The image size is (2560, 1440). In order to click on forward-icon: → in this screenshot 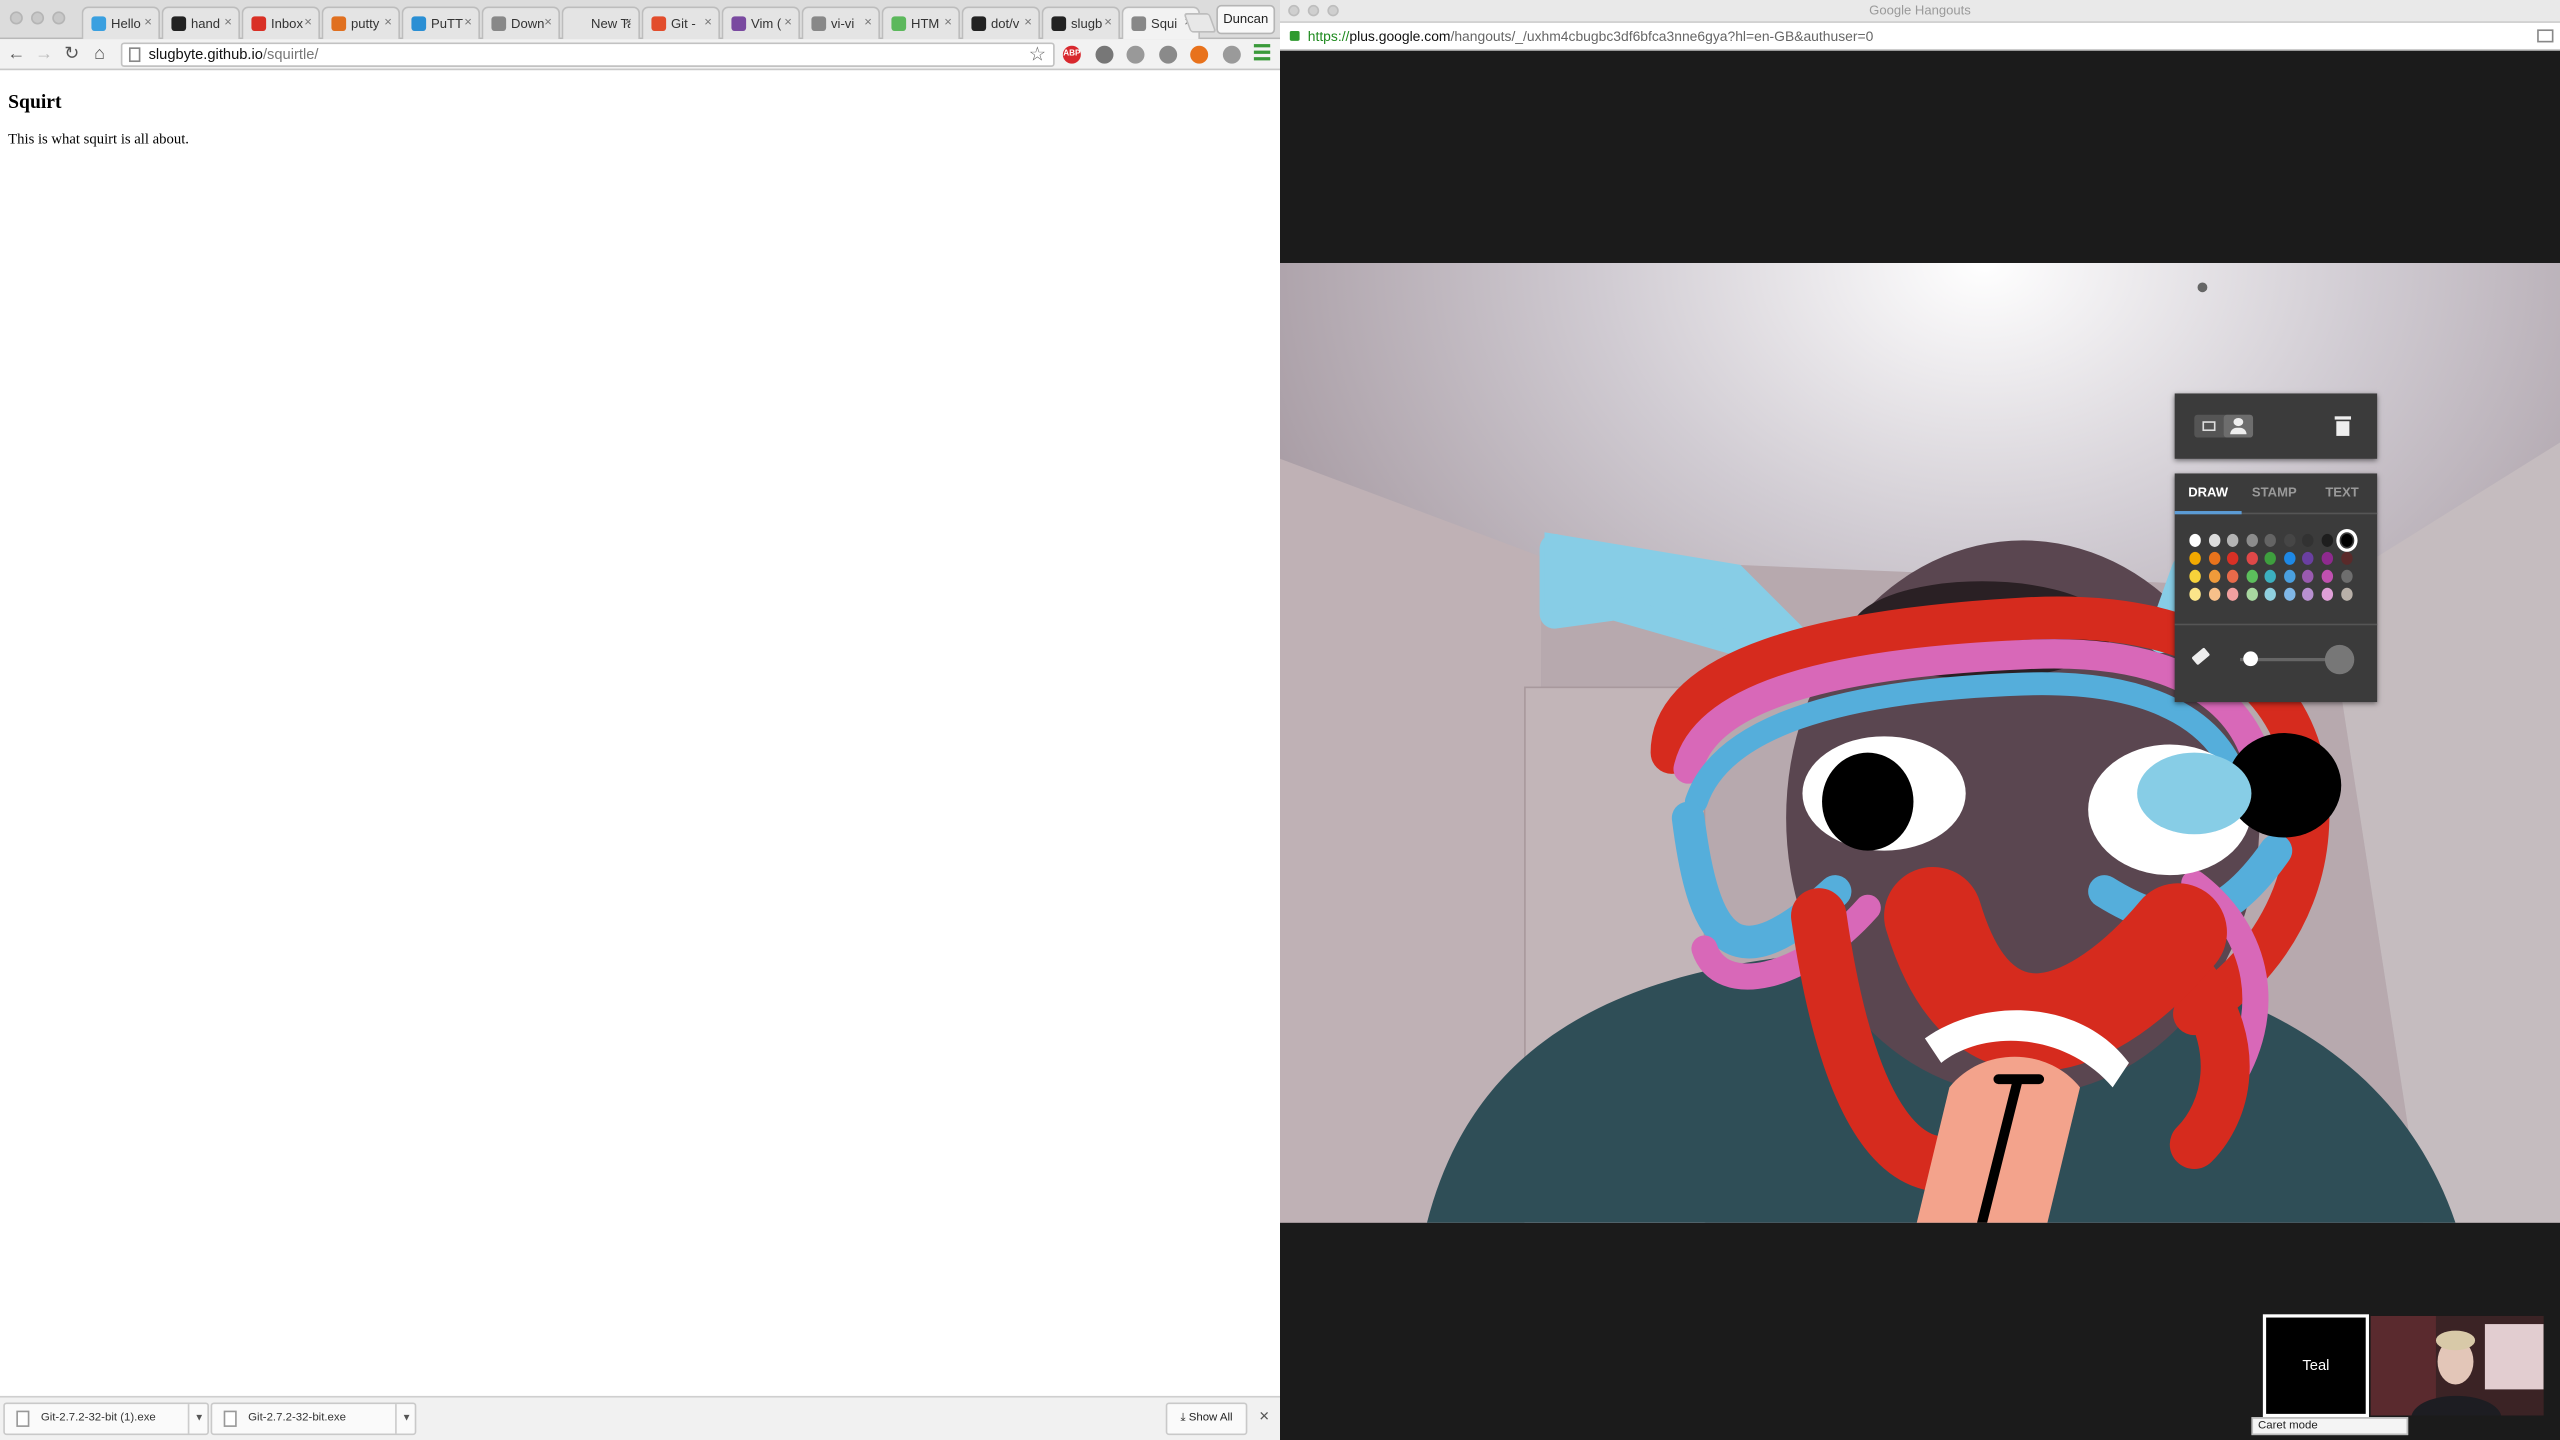, I will do `click(44, 53)`.